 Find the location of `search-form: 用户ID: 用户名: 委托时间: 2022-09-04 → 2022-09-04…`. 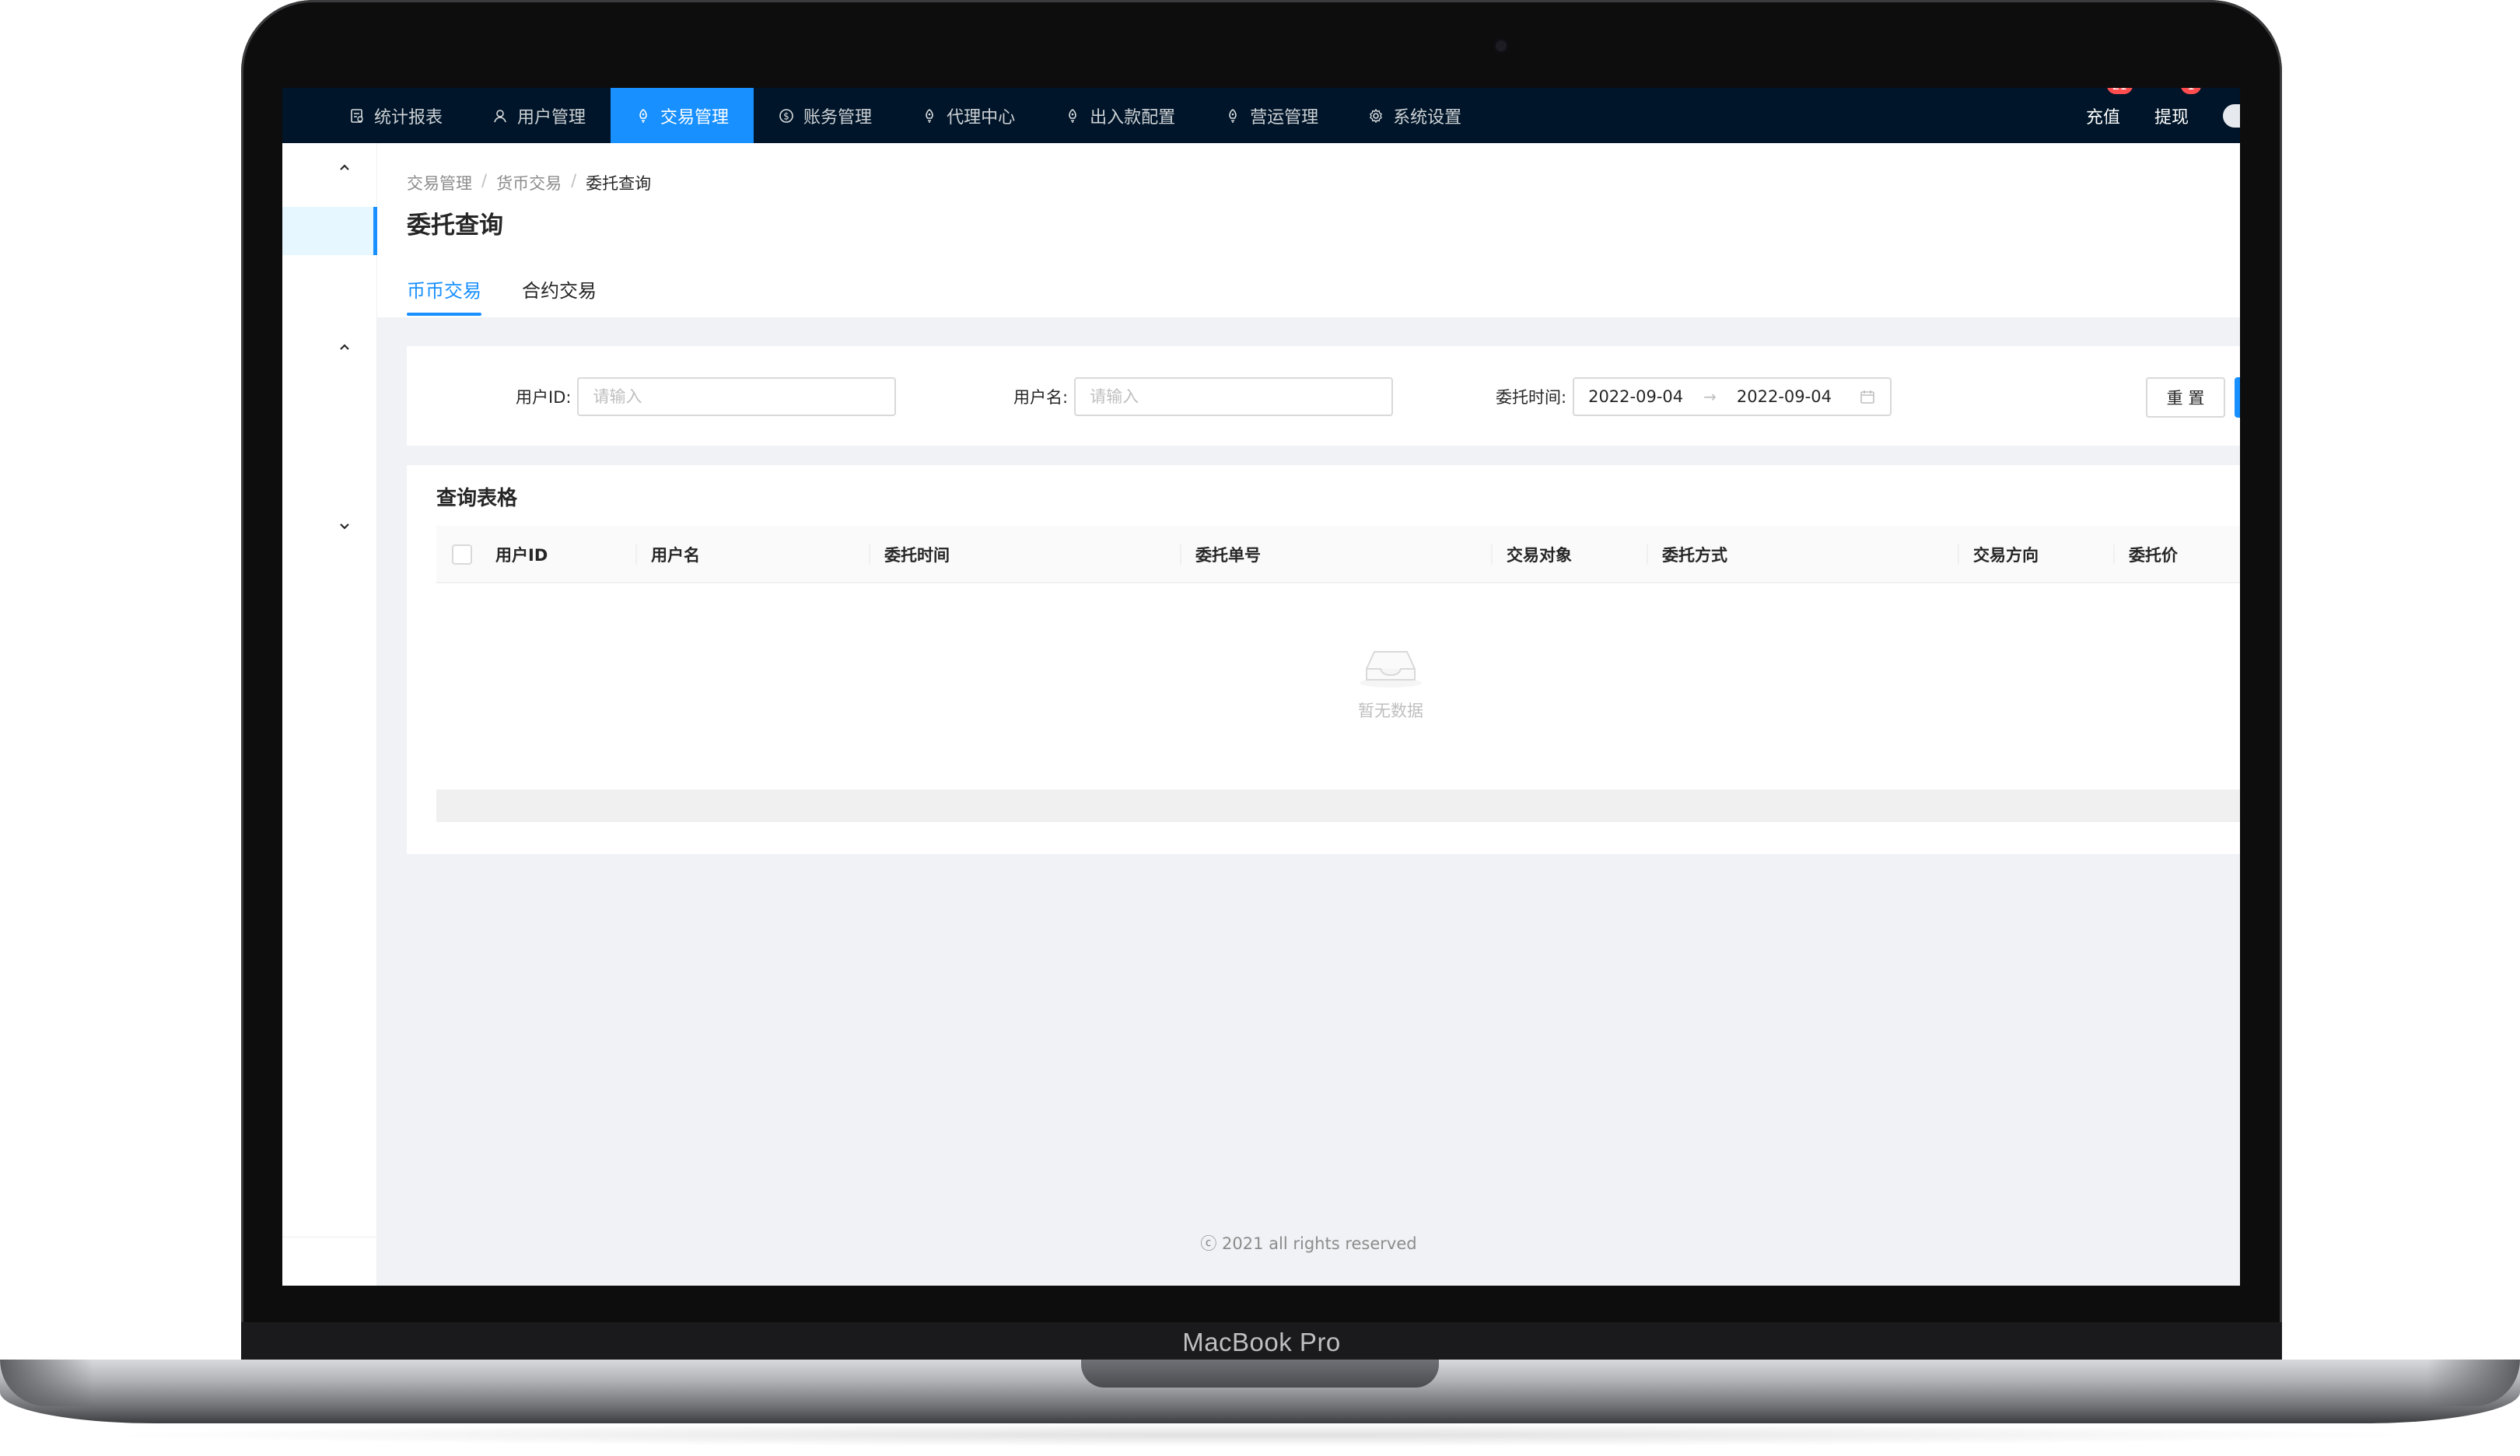

search-form: 用户ID: 用户名: 委托时间: 2022-09-04 → 2022-09-04… is located at coordinates (1324, 396).